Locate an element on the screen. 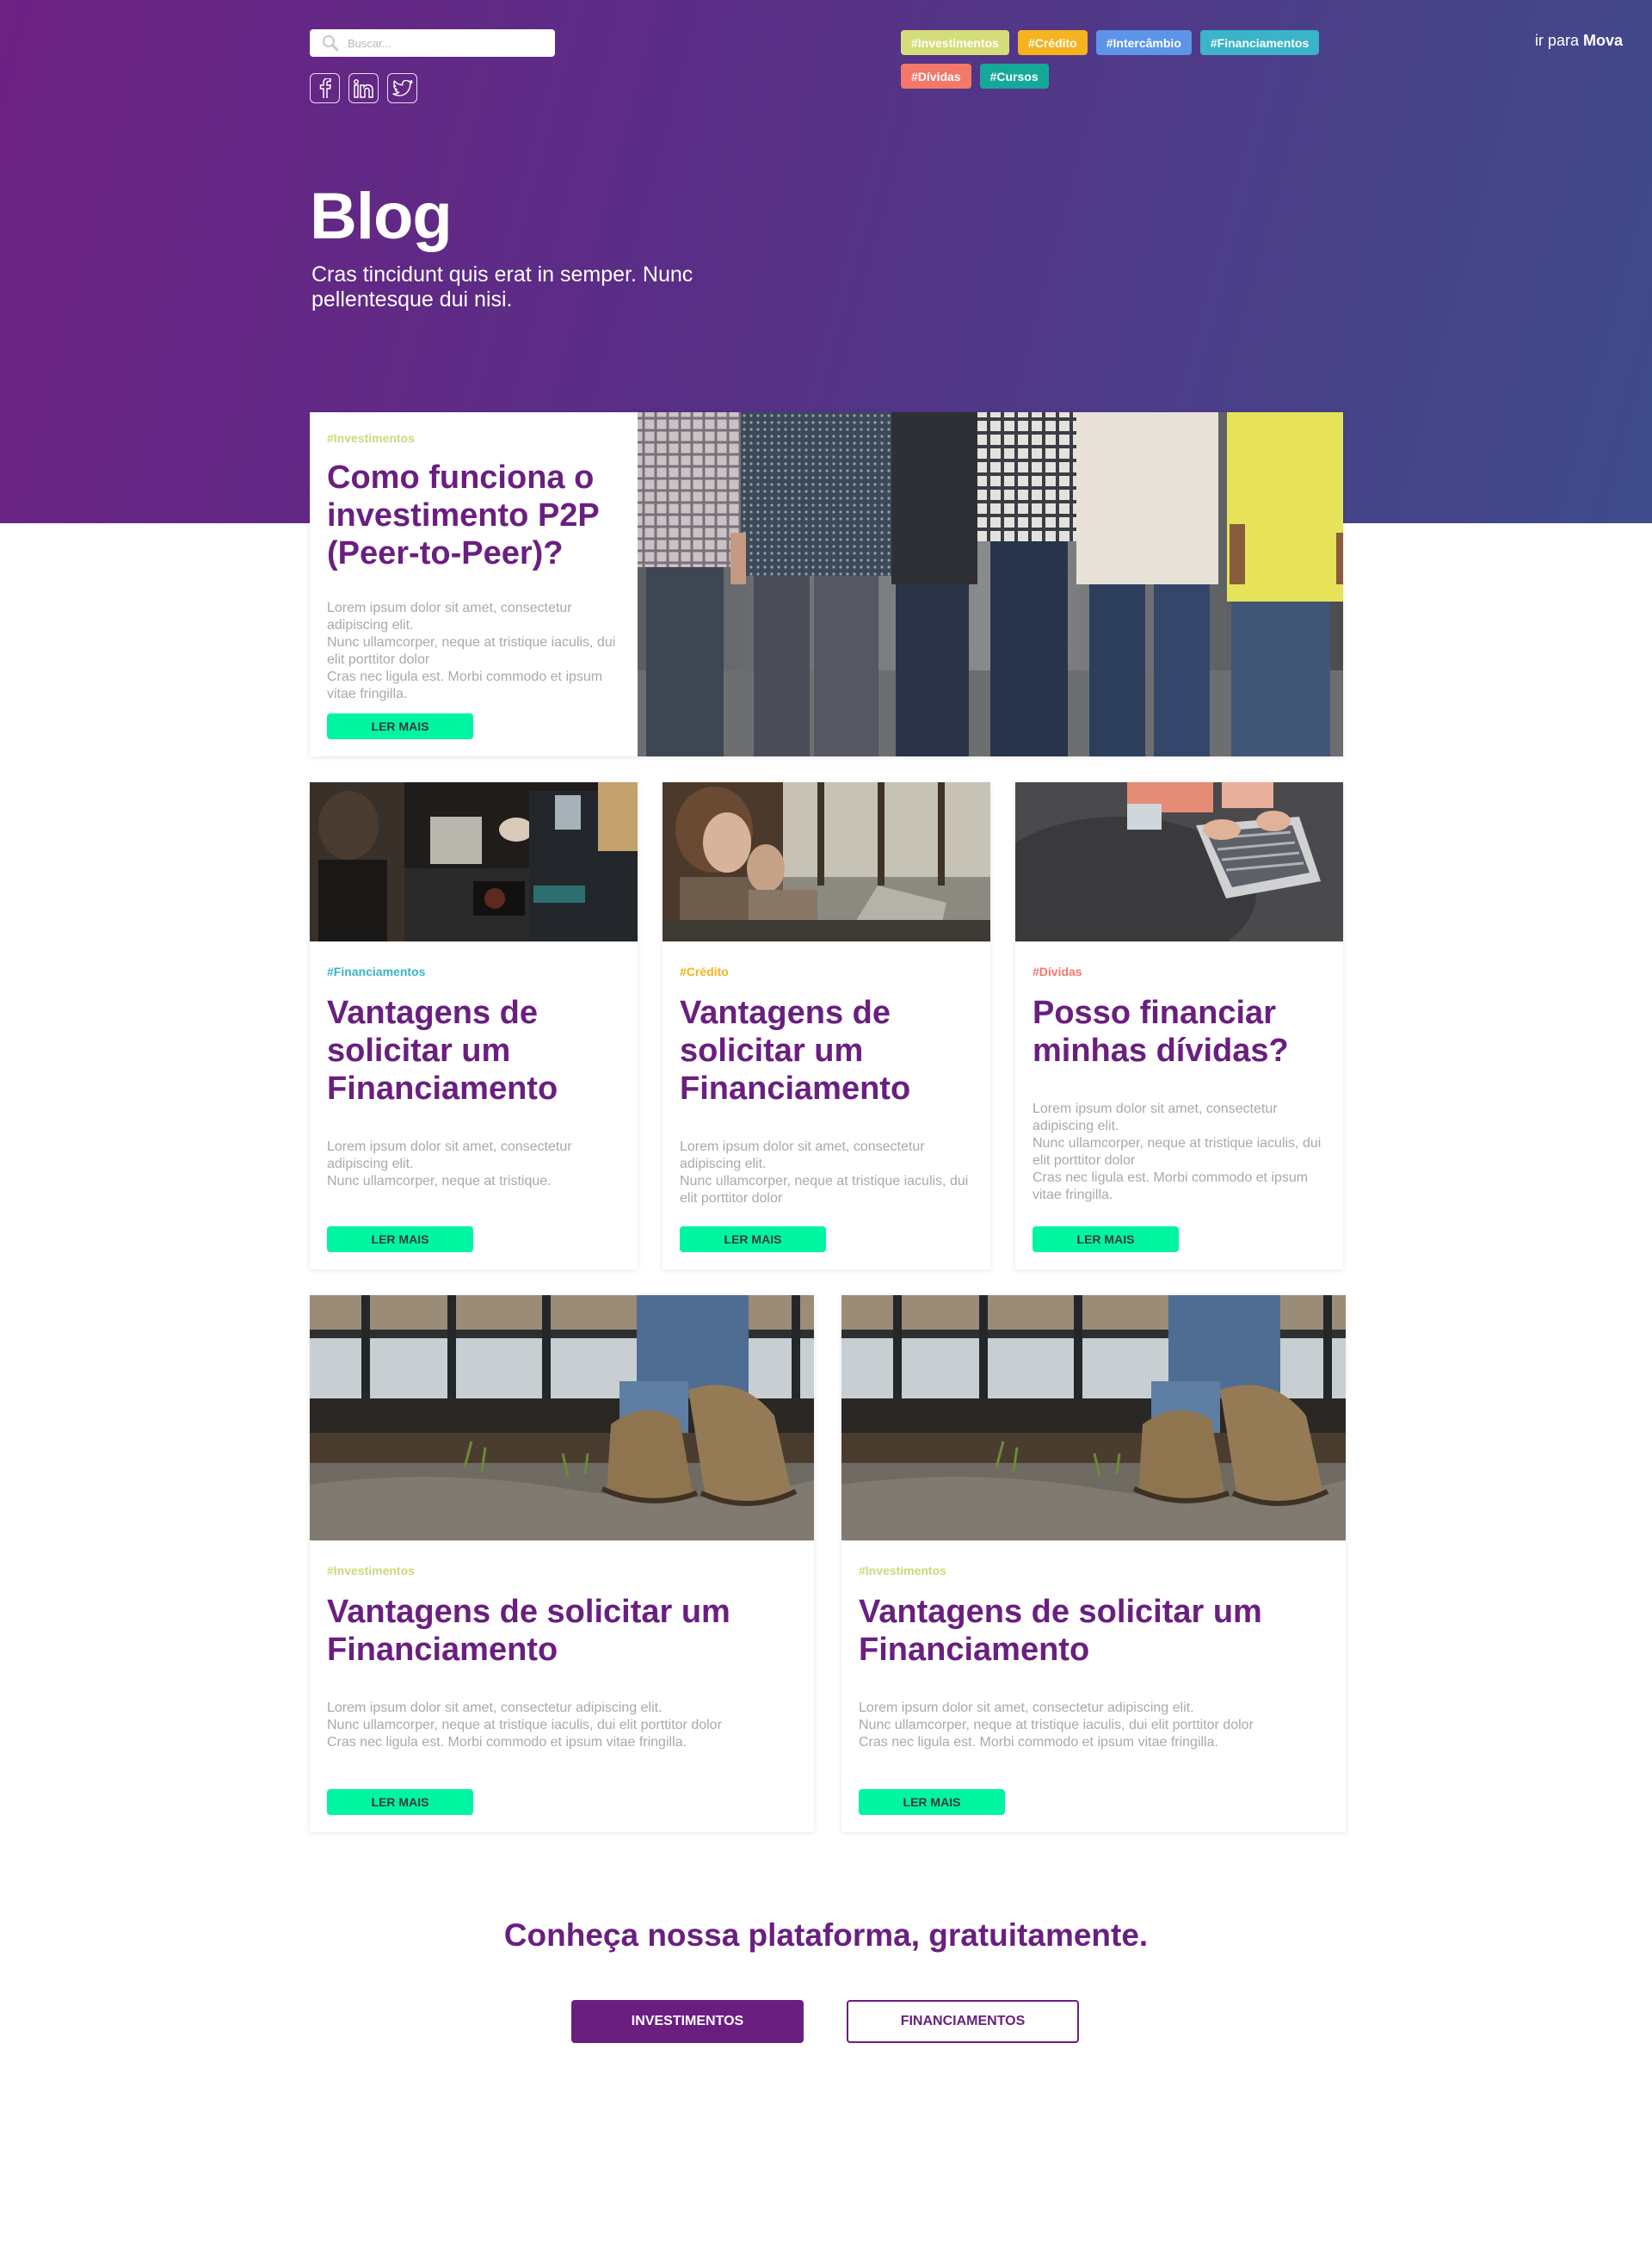 Image resolution: width=1652 pixels, height=2253 pixels. facebook-icon is located at coordinates (325, 88).